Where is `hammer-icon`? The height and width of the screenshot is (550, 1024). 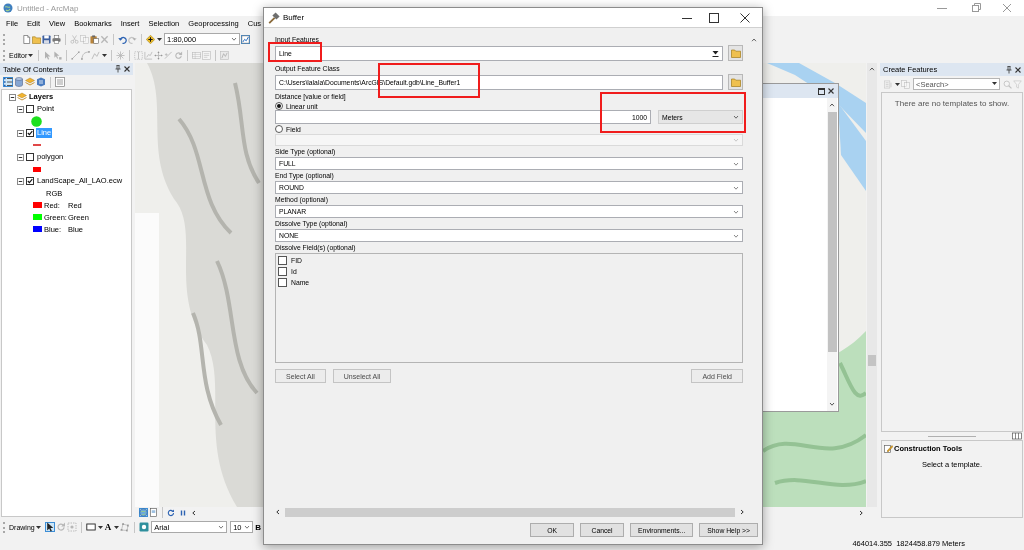 hammer-icon is located at coordinates (274, 17).